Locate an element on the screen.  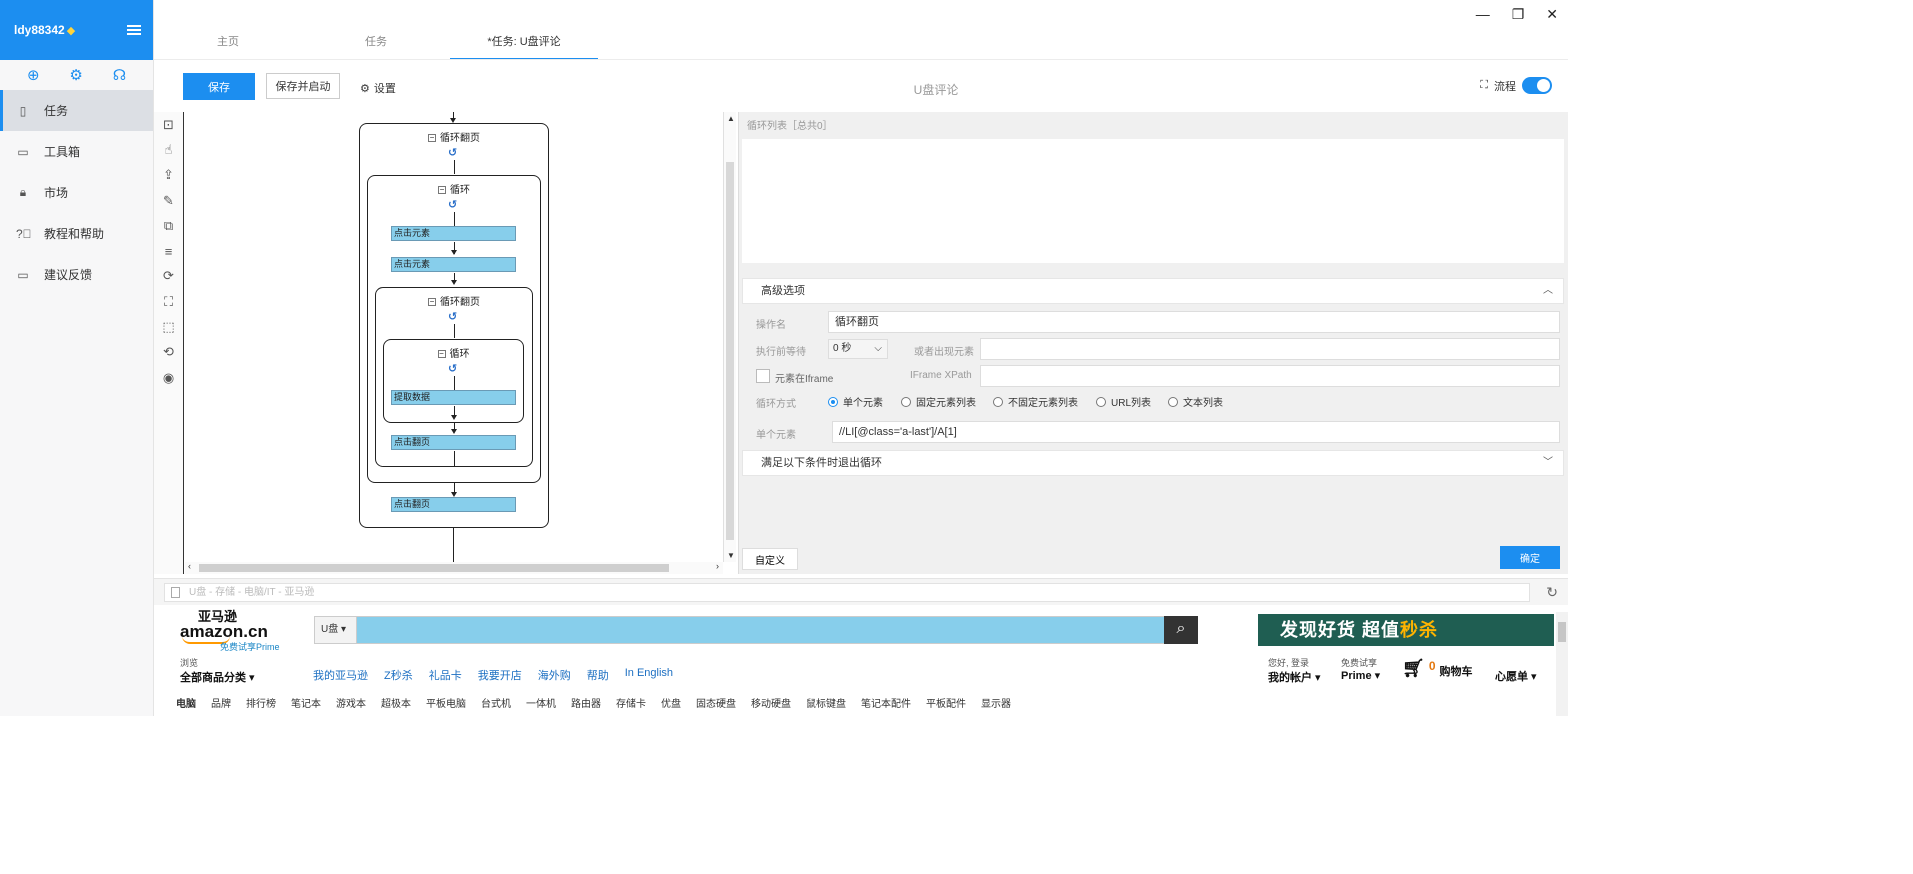
promo-banner: 发现好货 超值秒杀 is located at coordinates (1406, 630).